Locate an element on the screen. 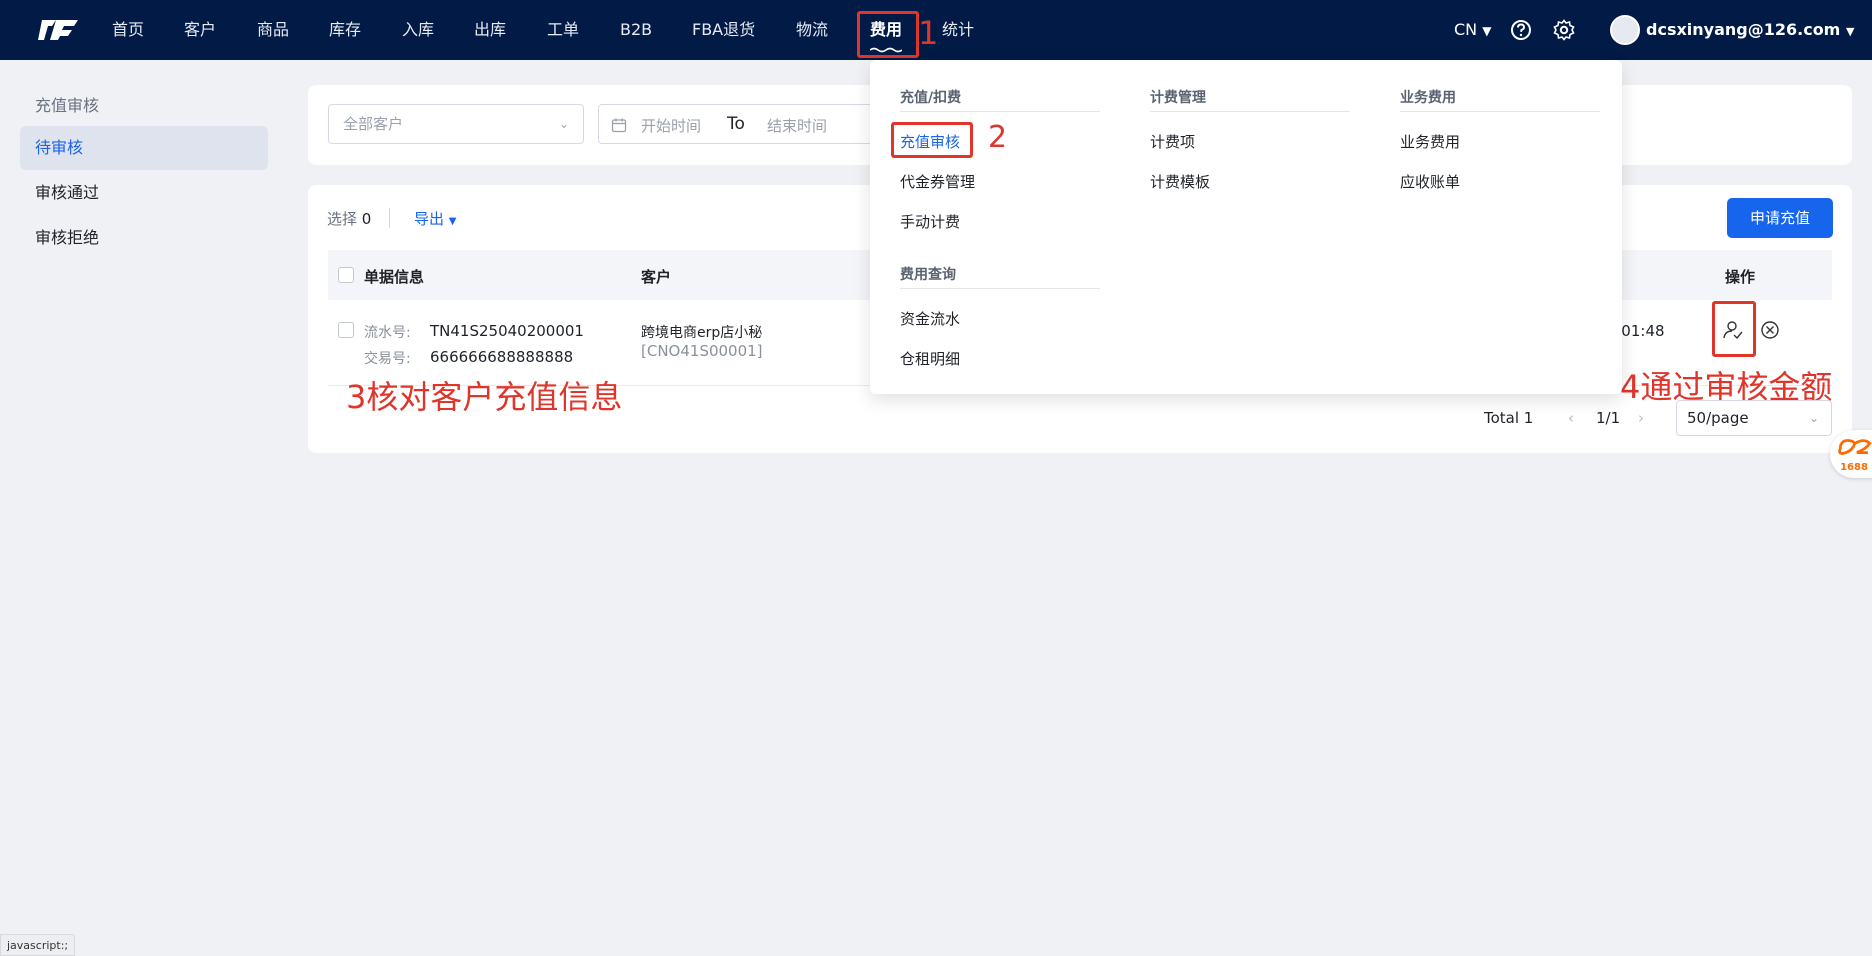  menu-item-fund-flow: 资金流水 is located at coordinates (930, 318).